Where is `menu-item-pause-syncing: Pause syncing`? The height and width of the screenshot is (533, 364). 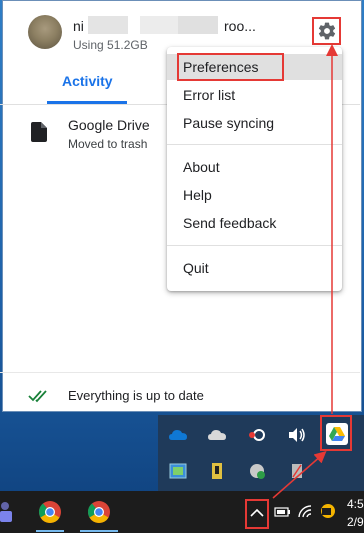
menu-item-pause-syncing: Pause syncing is located at coordinates (254, 123).